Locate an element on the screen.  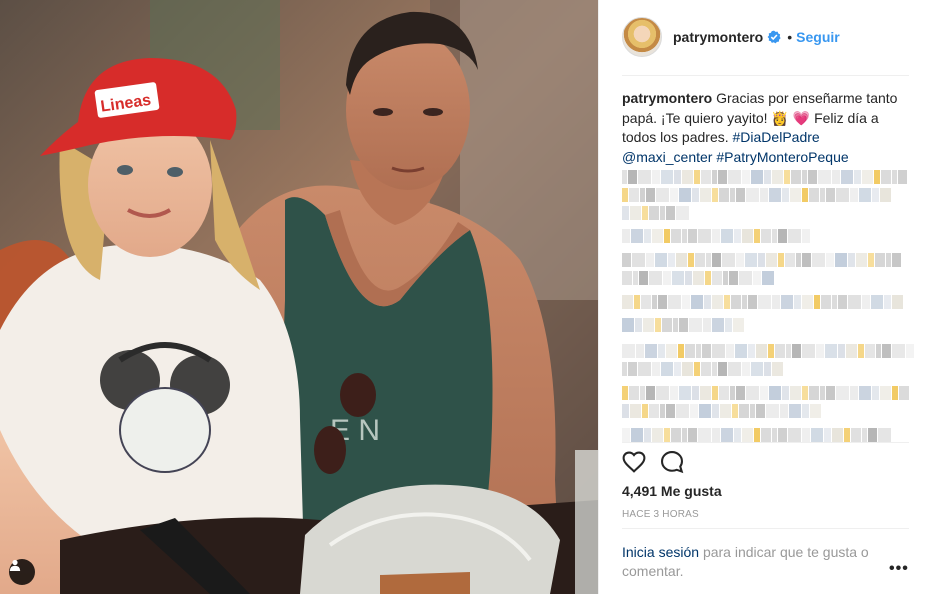
login-link: Inicia sesión is located at coordinates (660, 552).